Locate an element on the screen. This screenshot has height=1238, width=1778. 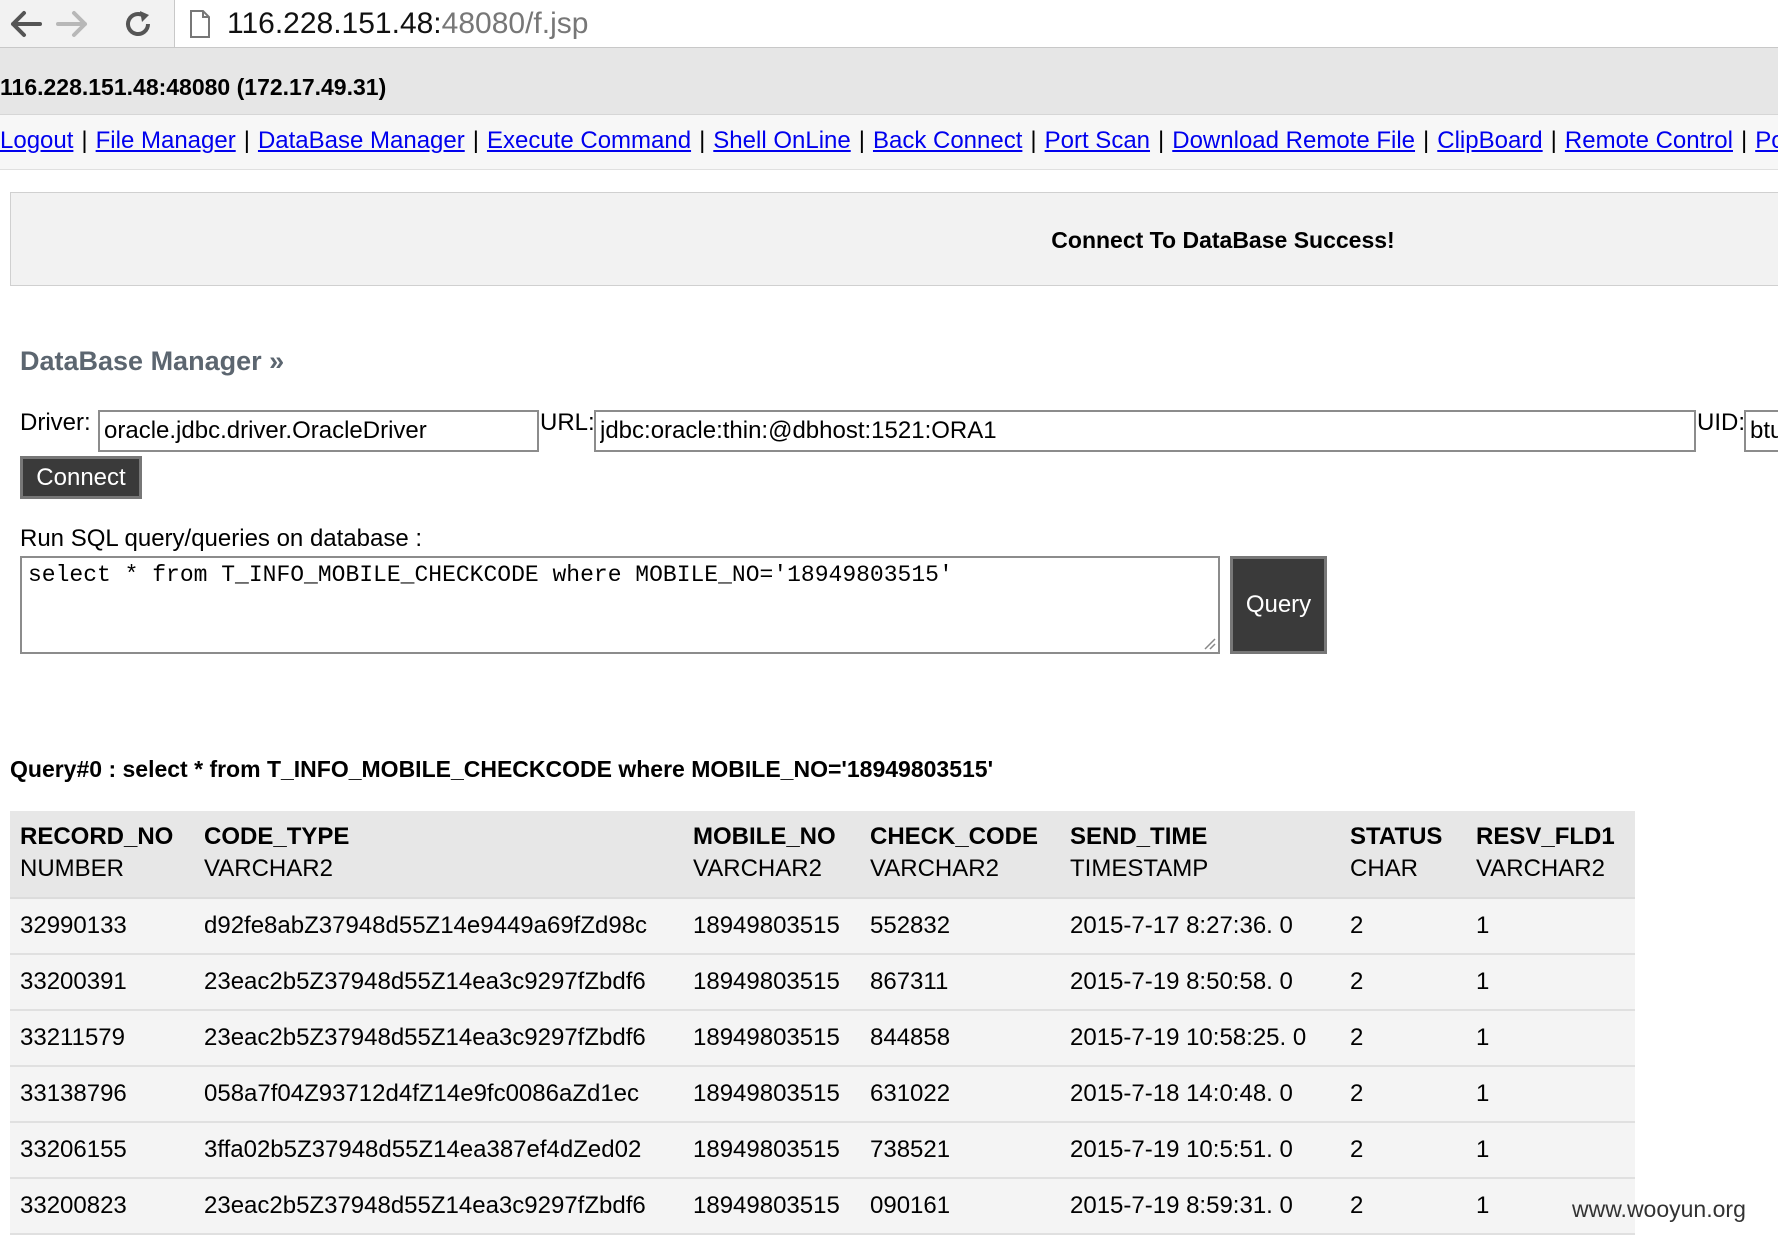
url-label: URL: is located at coordinates (567, 422).